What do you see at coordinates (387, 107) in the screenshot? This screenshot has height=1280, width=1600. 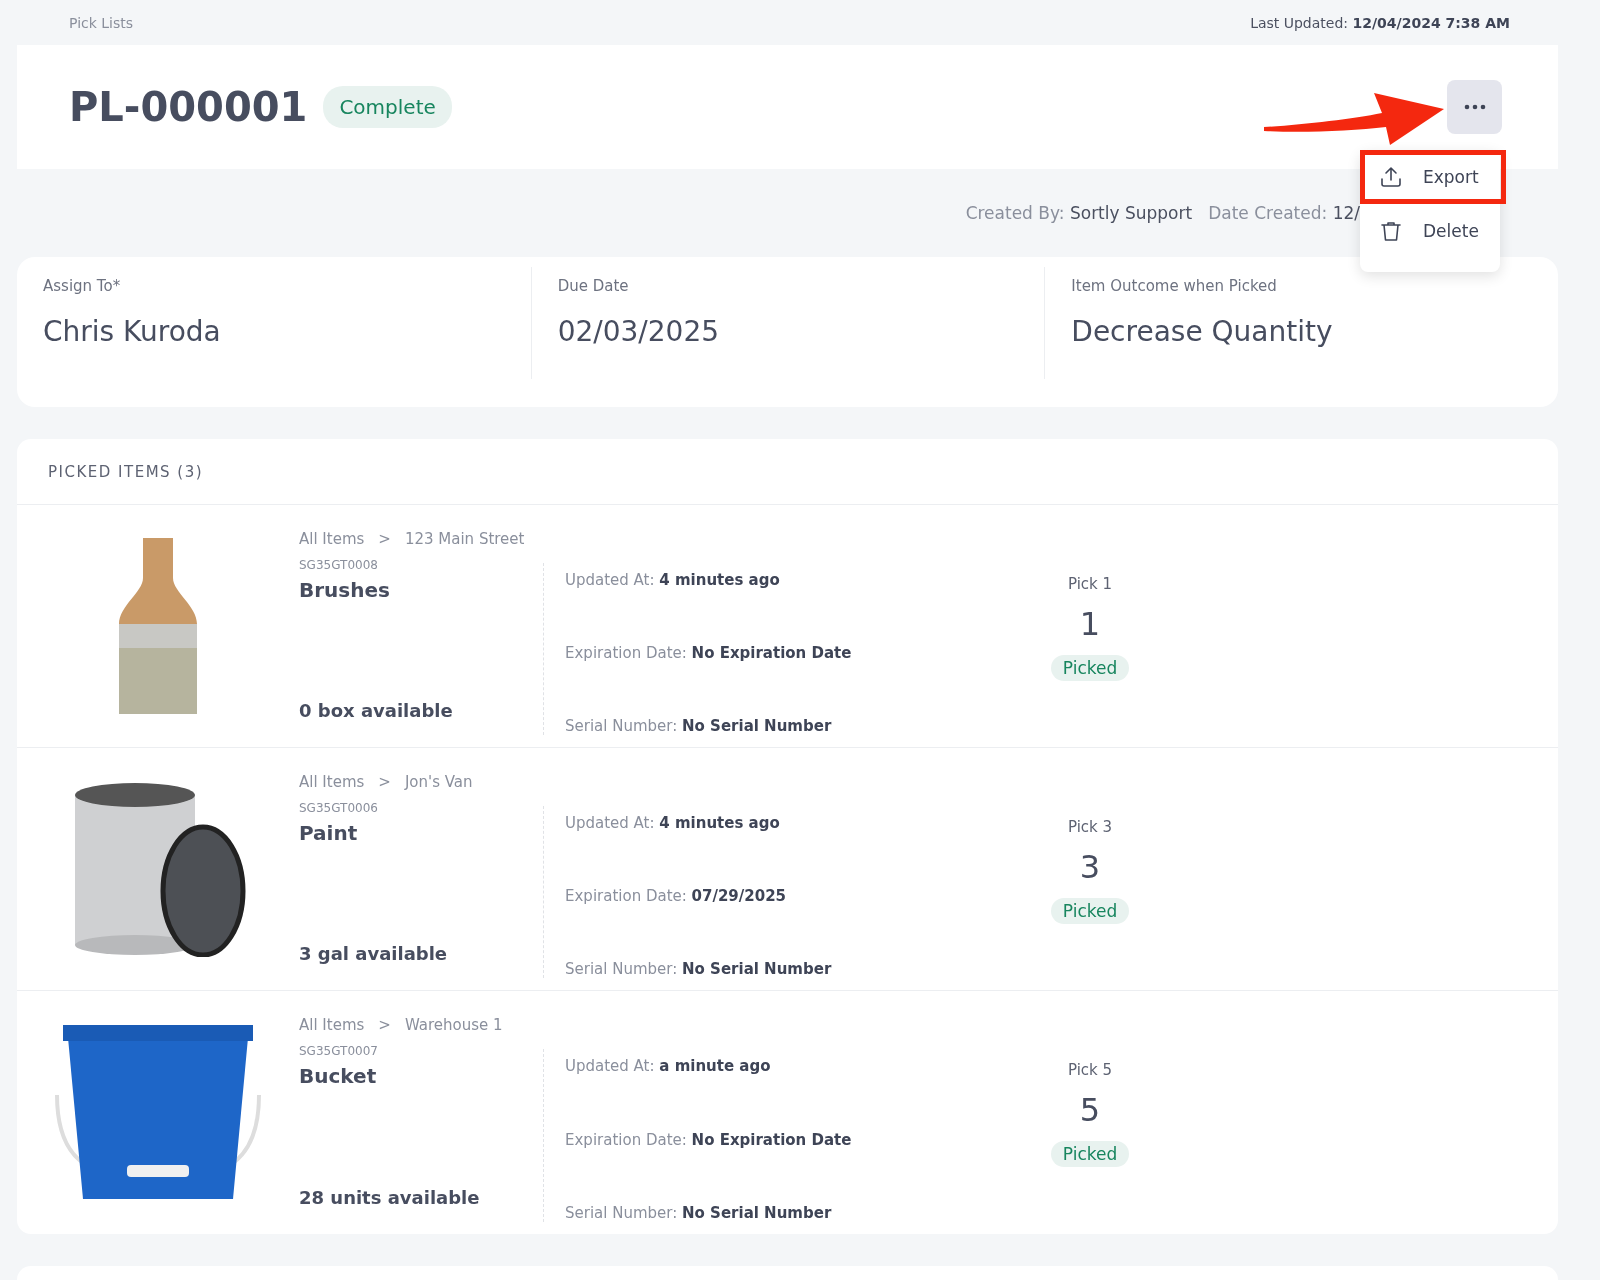 I see `status-badge: Complete` at bounding box center [387, 107].